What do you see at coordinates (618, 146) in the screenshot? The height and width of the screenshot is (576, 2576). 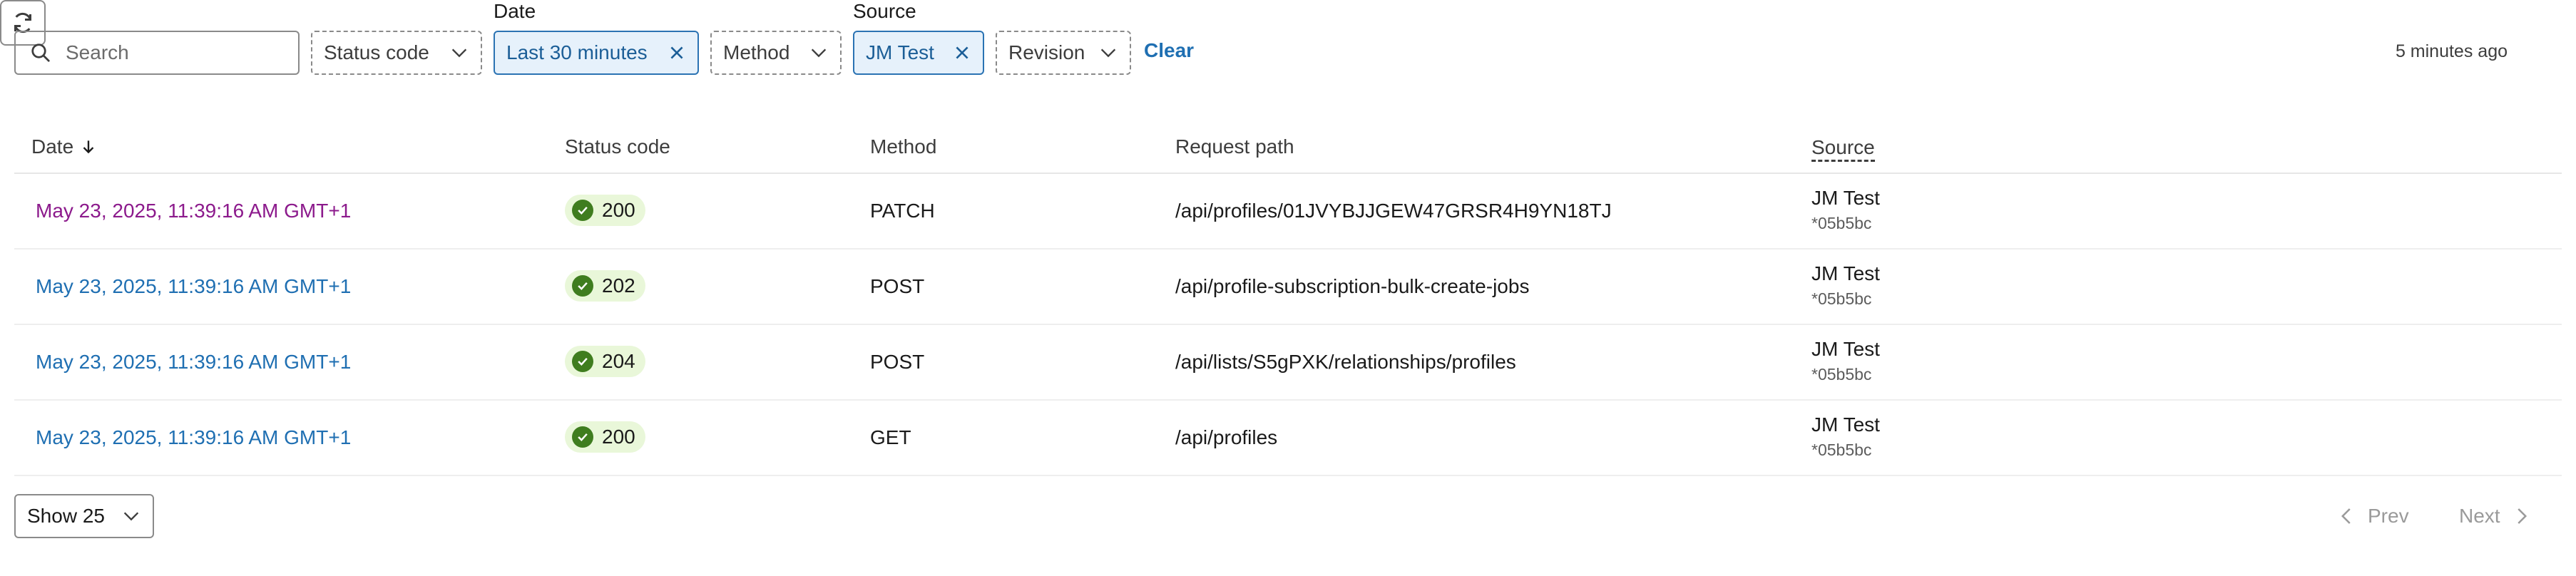 I see `column-header-status-code: Status code` at bounding box center [618, 146].